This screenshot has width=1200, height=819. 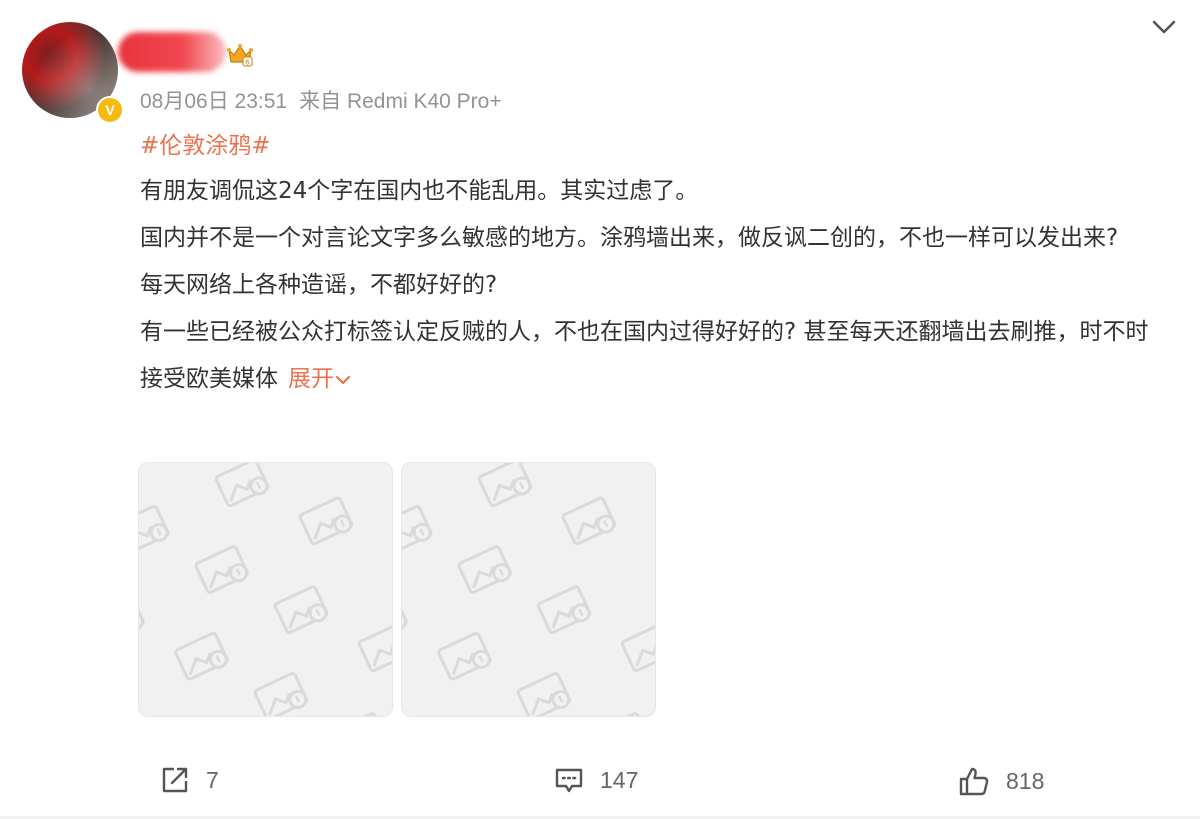 What do you see at coordinates (205, 143) in the screenshot?
I see `hashtag-link: #伦敦涂鸦#` at bounding box center [205, 143].